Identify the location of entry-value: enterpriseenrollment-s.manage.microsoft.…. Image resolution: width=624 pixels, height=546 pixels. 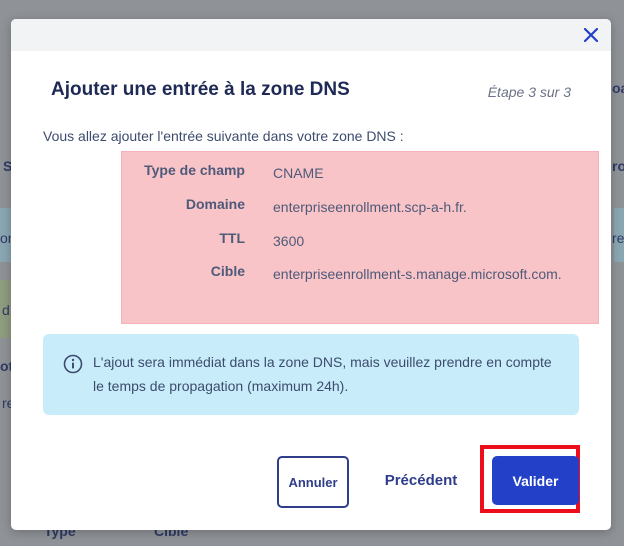
(417, 274).